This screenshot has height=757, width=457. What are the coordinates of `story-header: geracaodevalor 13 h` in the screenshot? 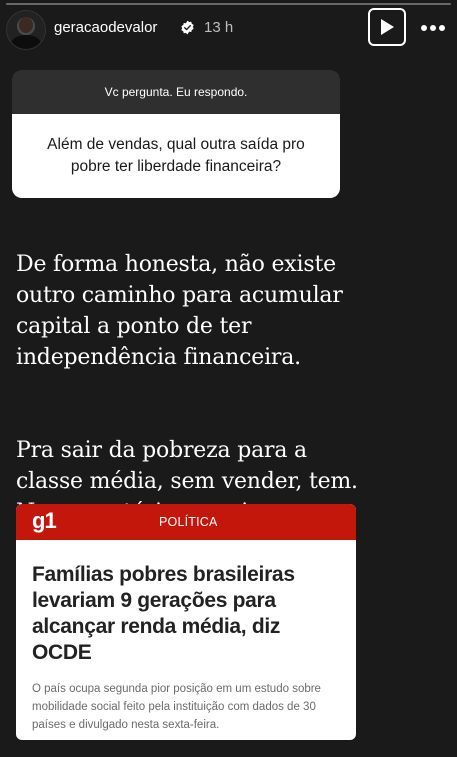 It's located at (228, 29).